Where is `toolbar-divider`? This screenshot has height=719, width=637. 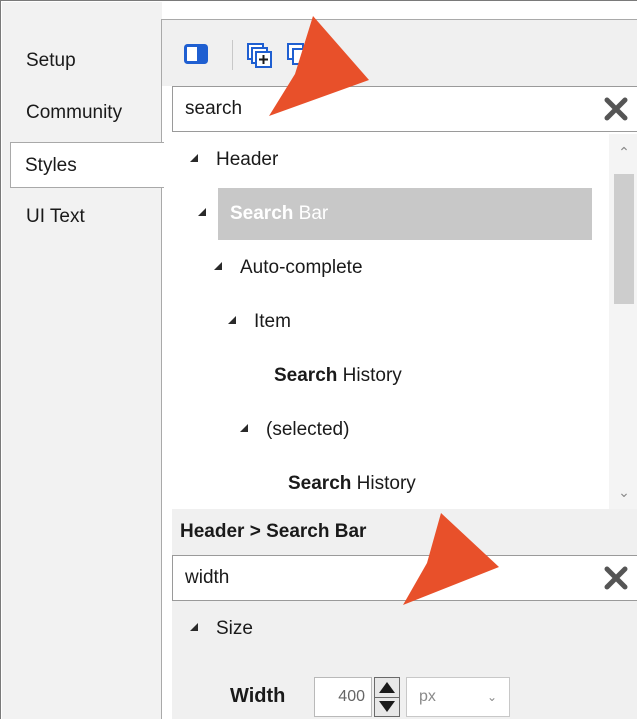 toolbar-divider is located at coordinates (232, 55).